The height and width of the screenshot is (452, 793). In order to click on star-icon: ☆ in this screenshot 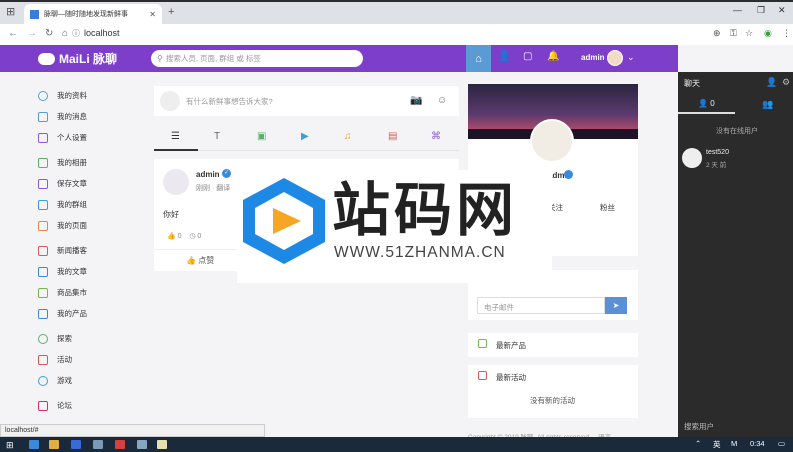, I will do `click(749, 33)`.